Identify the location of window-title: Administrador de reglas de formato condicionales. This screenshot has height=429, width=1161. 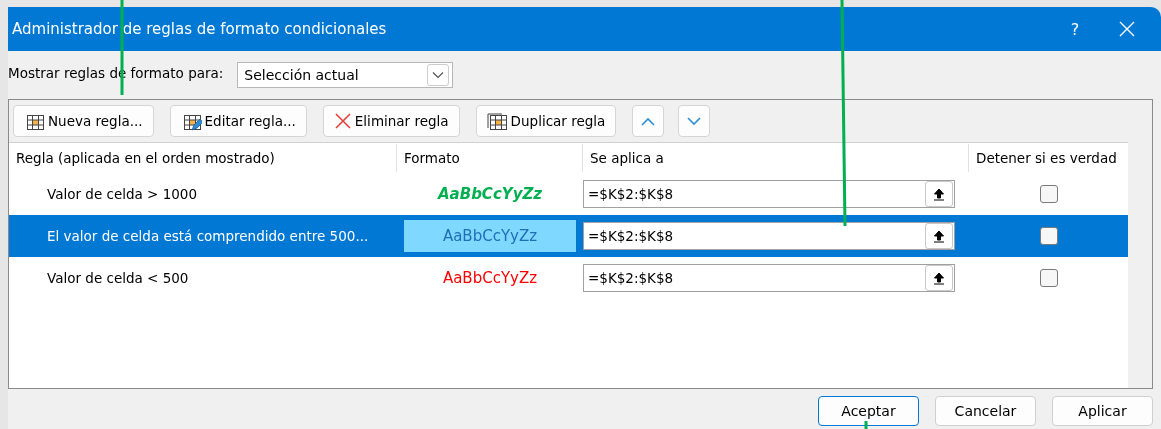
(199, 29).